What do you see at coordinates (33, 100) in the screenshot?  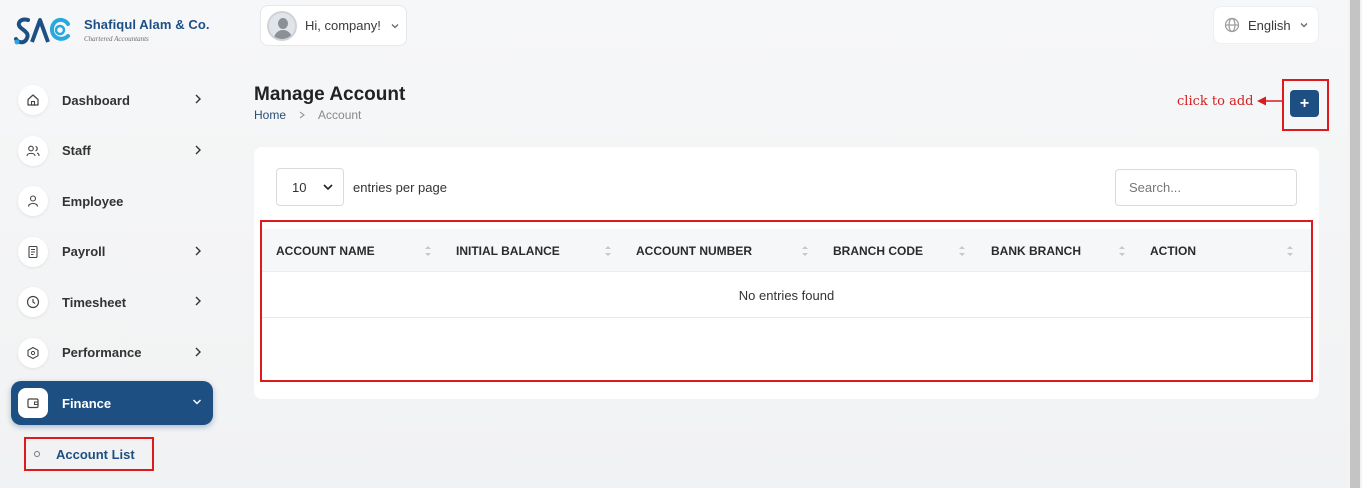 I see `home-icon` at bounding box center [33, 100].